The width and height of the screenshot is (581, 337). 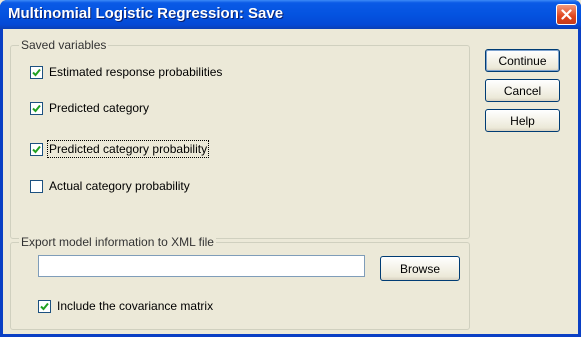 I want to click on predicted-category-probability-label: Predicted category probability, so click(x=128, y=149).